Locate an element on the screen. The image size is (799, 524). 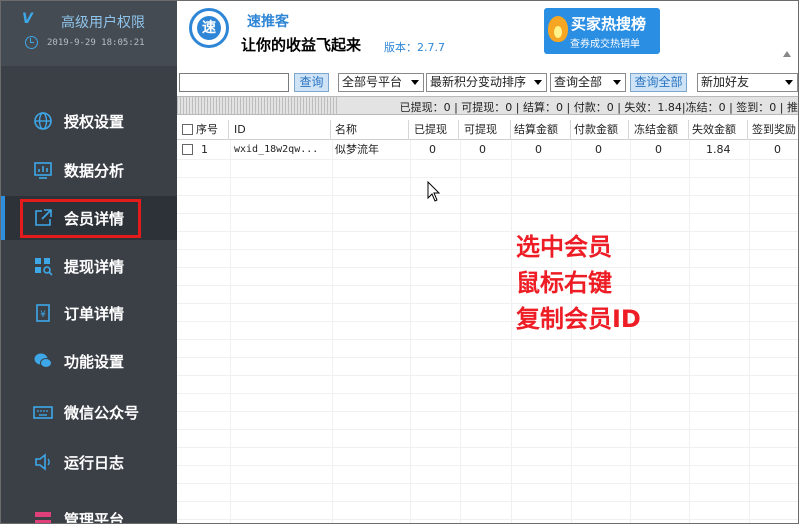
select-all-checkbox is located at coordinates (187, 129).